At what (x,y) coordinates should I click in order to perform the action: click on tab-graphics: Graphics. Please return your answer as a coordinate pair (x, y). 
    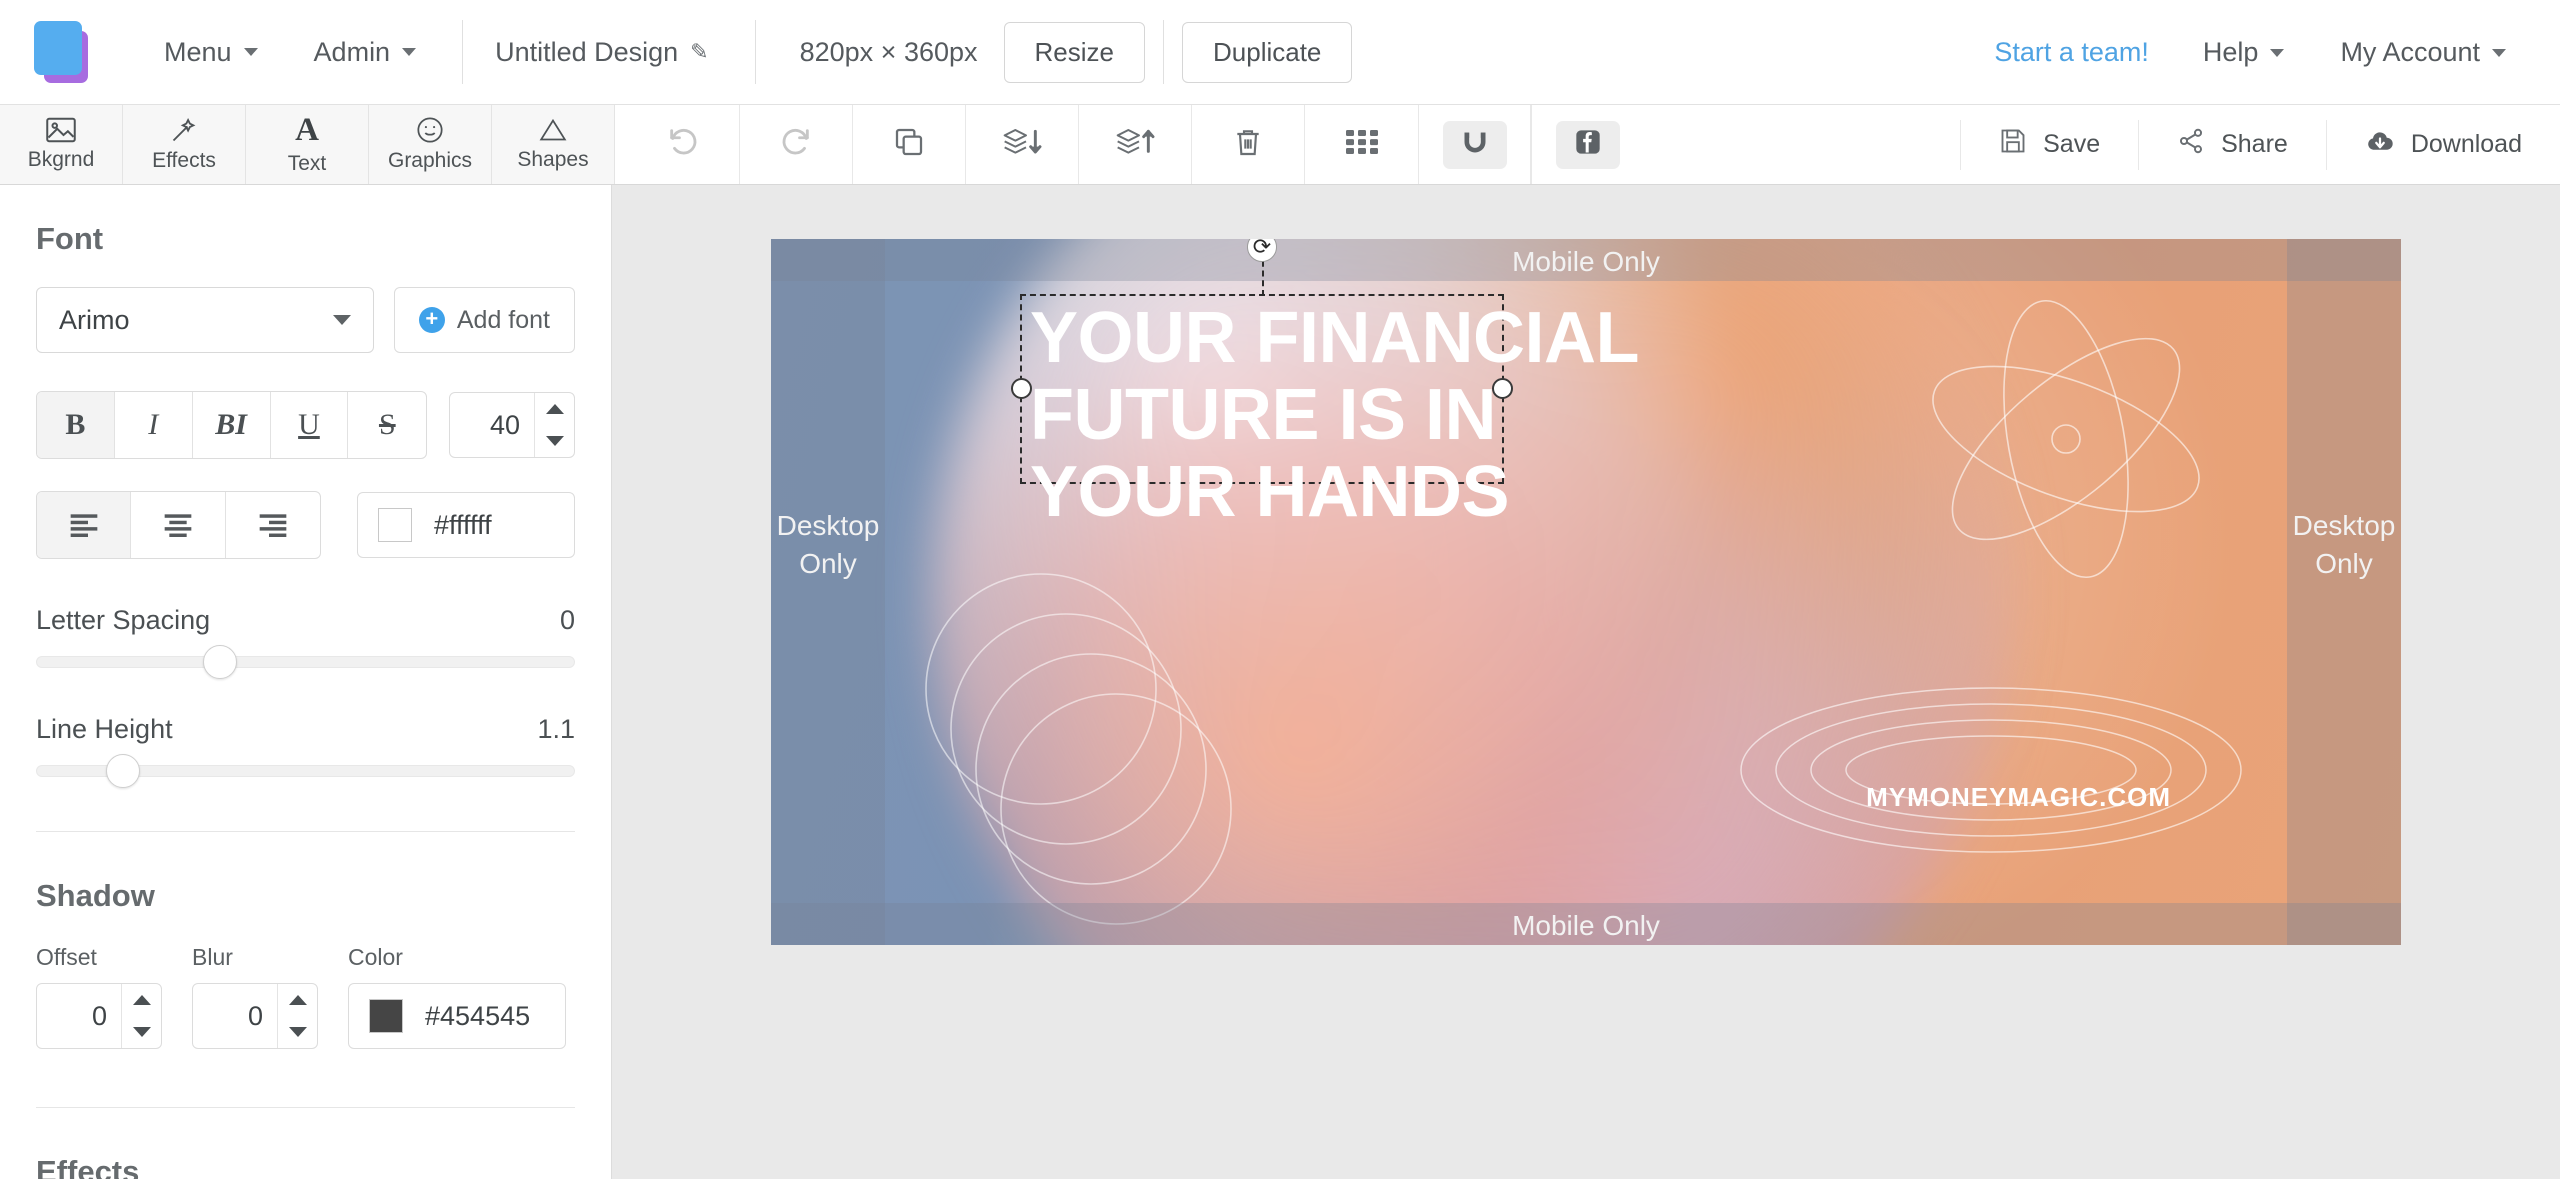
    Looking at the image, I should click on (430, 144).